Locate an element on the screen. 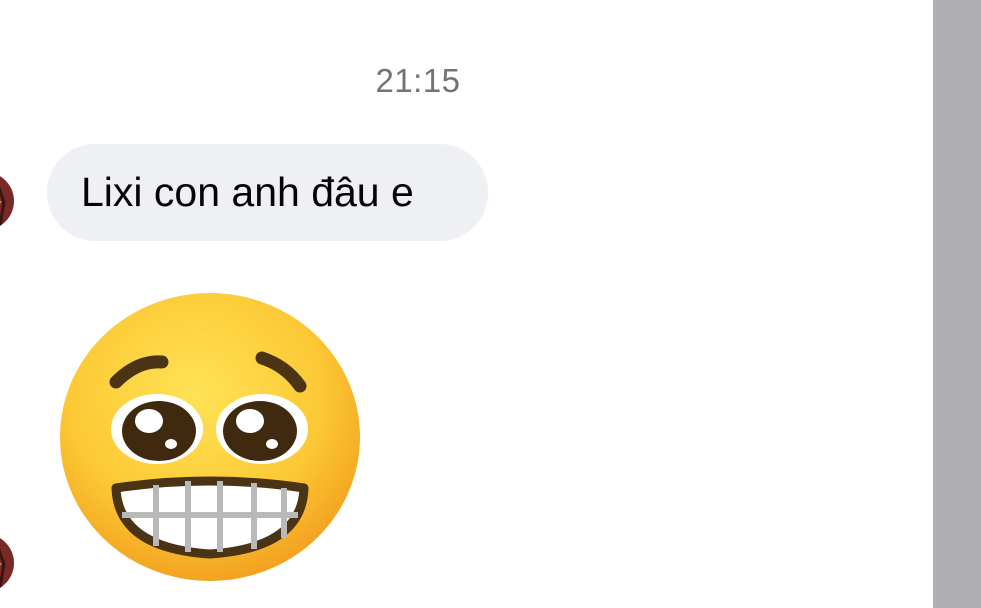 The width and height of the screenshot is (981, 608). message-timestamp: 21:15 is located at coordinates (418, 80).